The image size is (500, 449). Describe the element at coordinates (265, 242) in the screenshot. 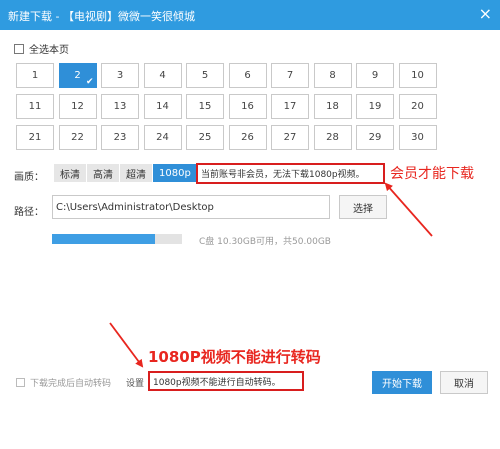

I see `disk-space-text: C盘 10.30GB可用，共50.00GB` at that location.